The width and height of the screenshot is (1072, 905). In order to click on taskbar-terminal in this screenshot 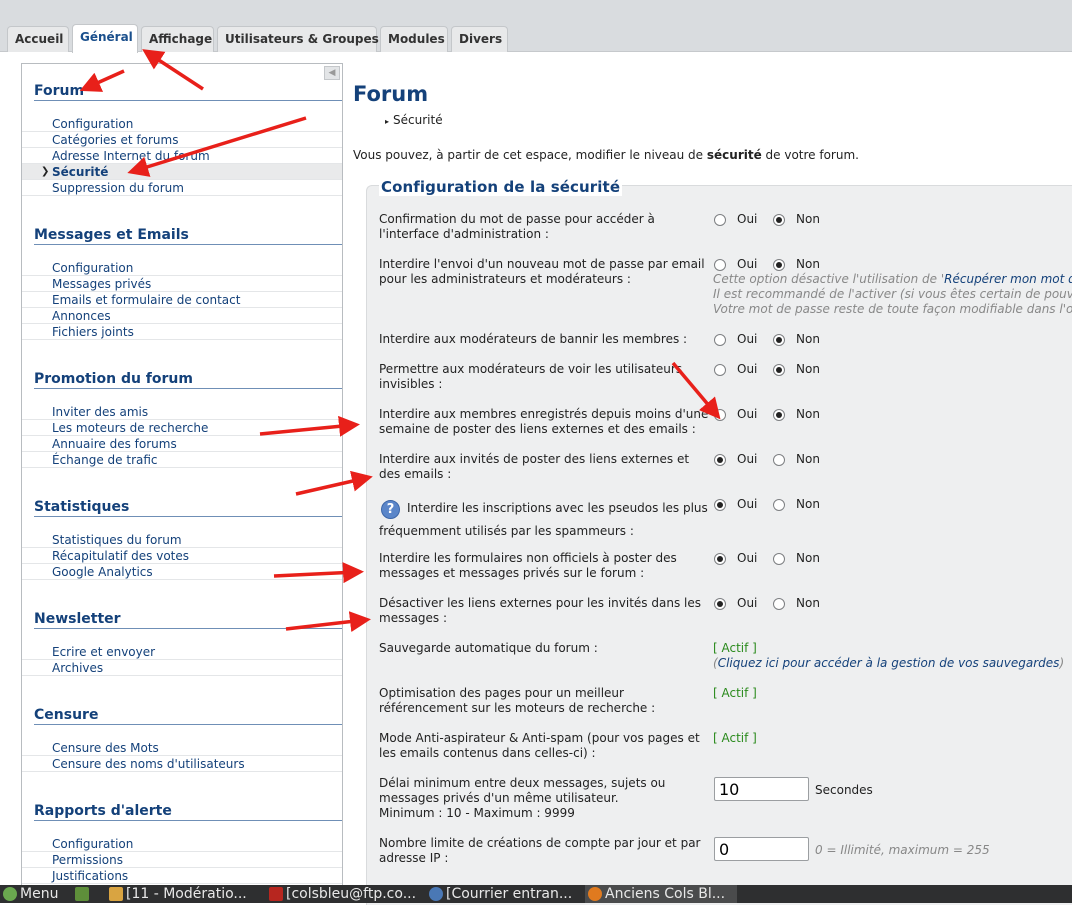, I will do `click(84, 894)`.